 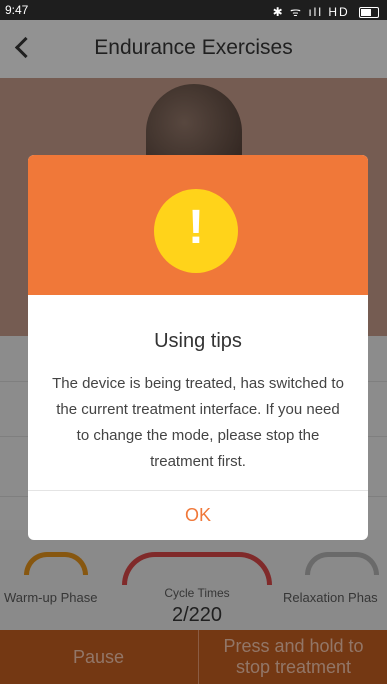 I want to click on exclamation-mark: !, so click(x=196, y=227).